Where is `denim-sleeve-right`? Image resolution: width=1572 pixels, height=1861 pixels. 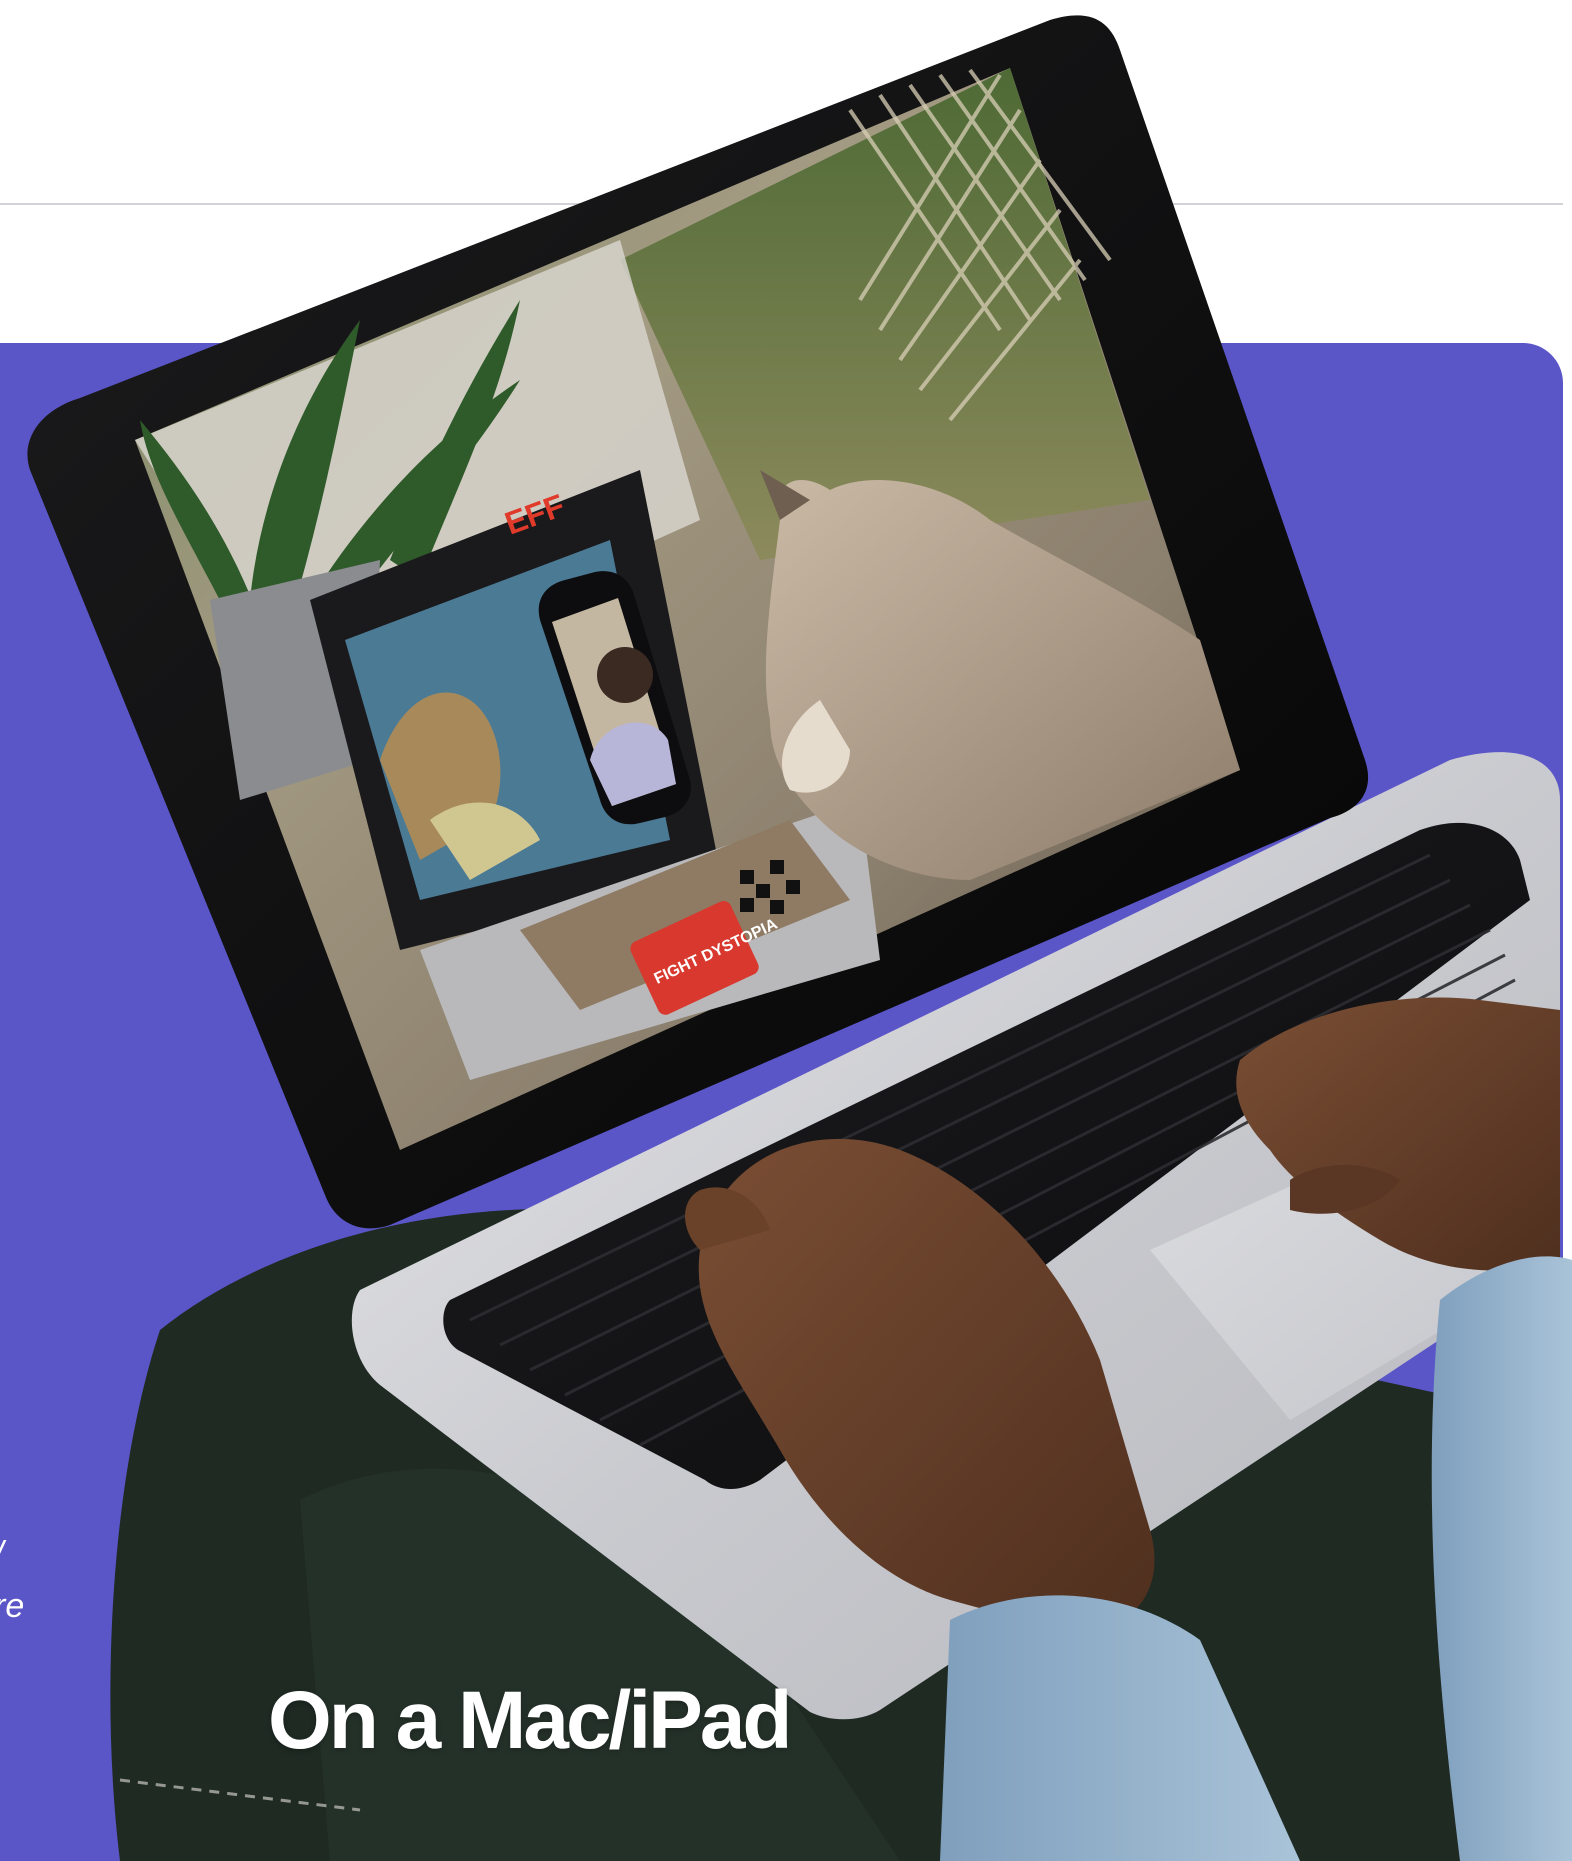
denim-sleeve-right is located at coordinates (1501, 1558).